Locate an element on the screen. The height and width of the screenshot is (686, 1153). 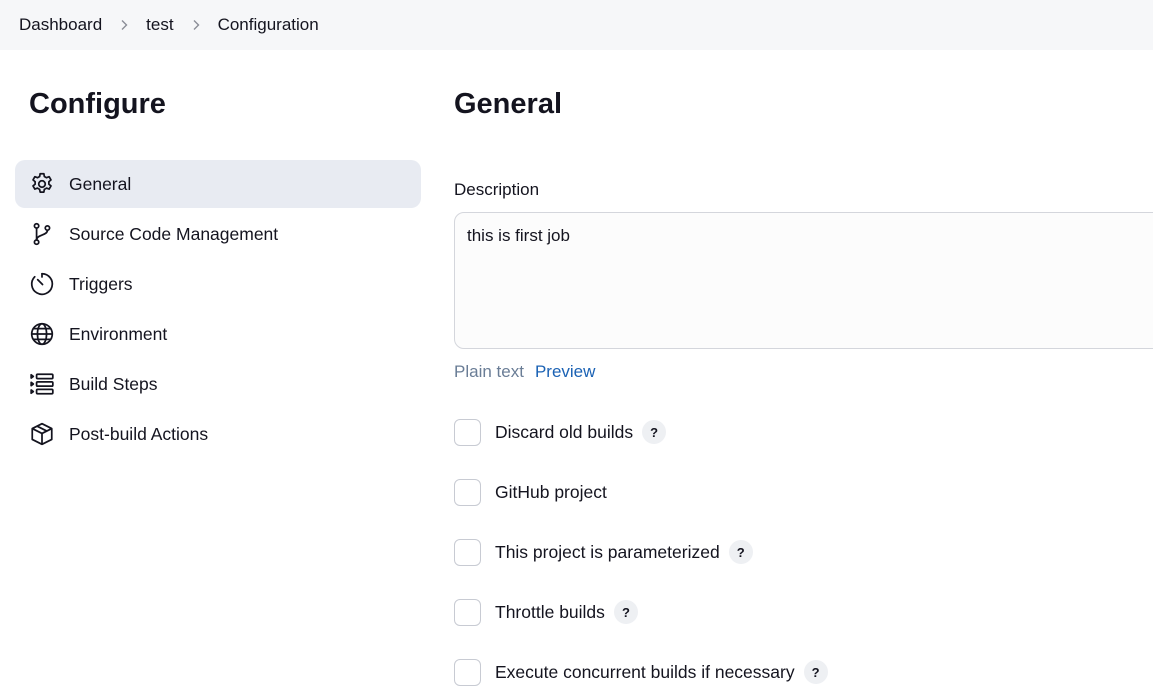
sidebar-item-label: Source Code Management is located at coordinates (174, 233).